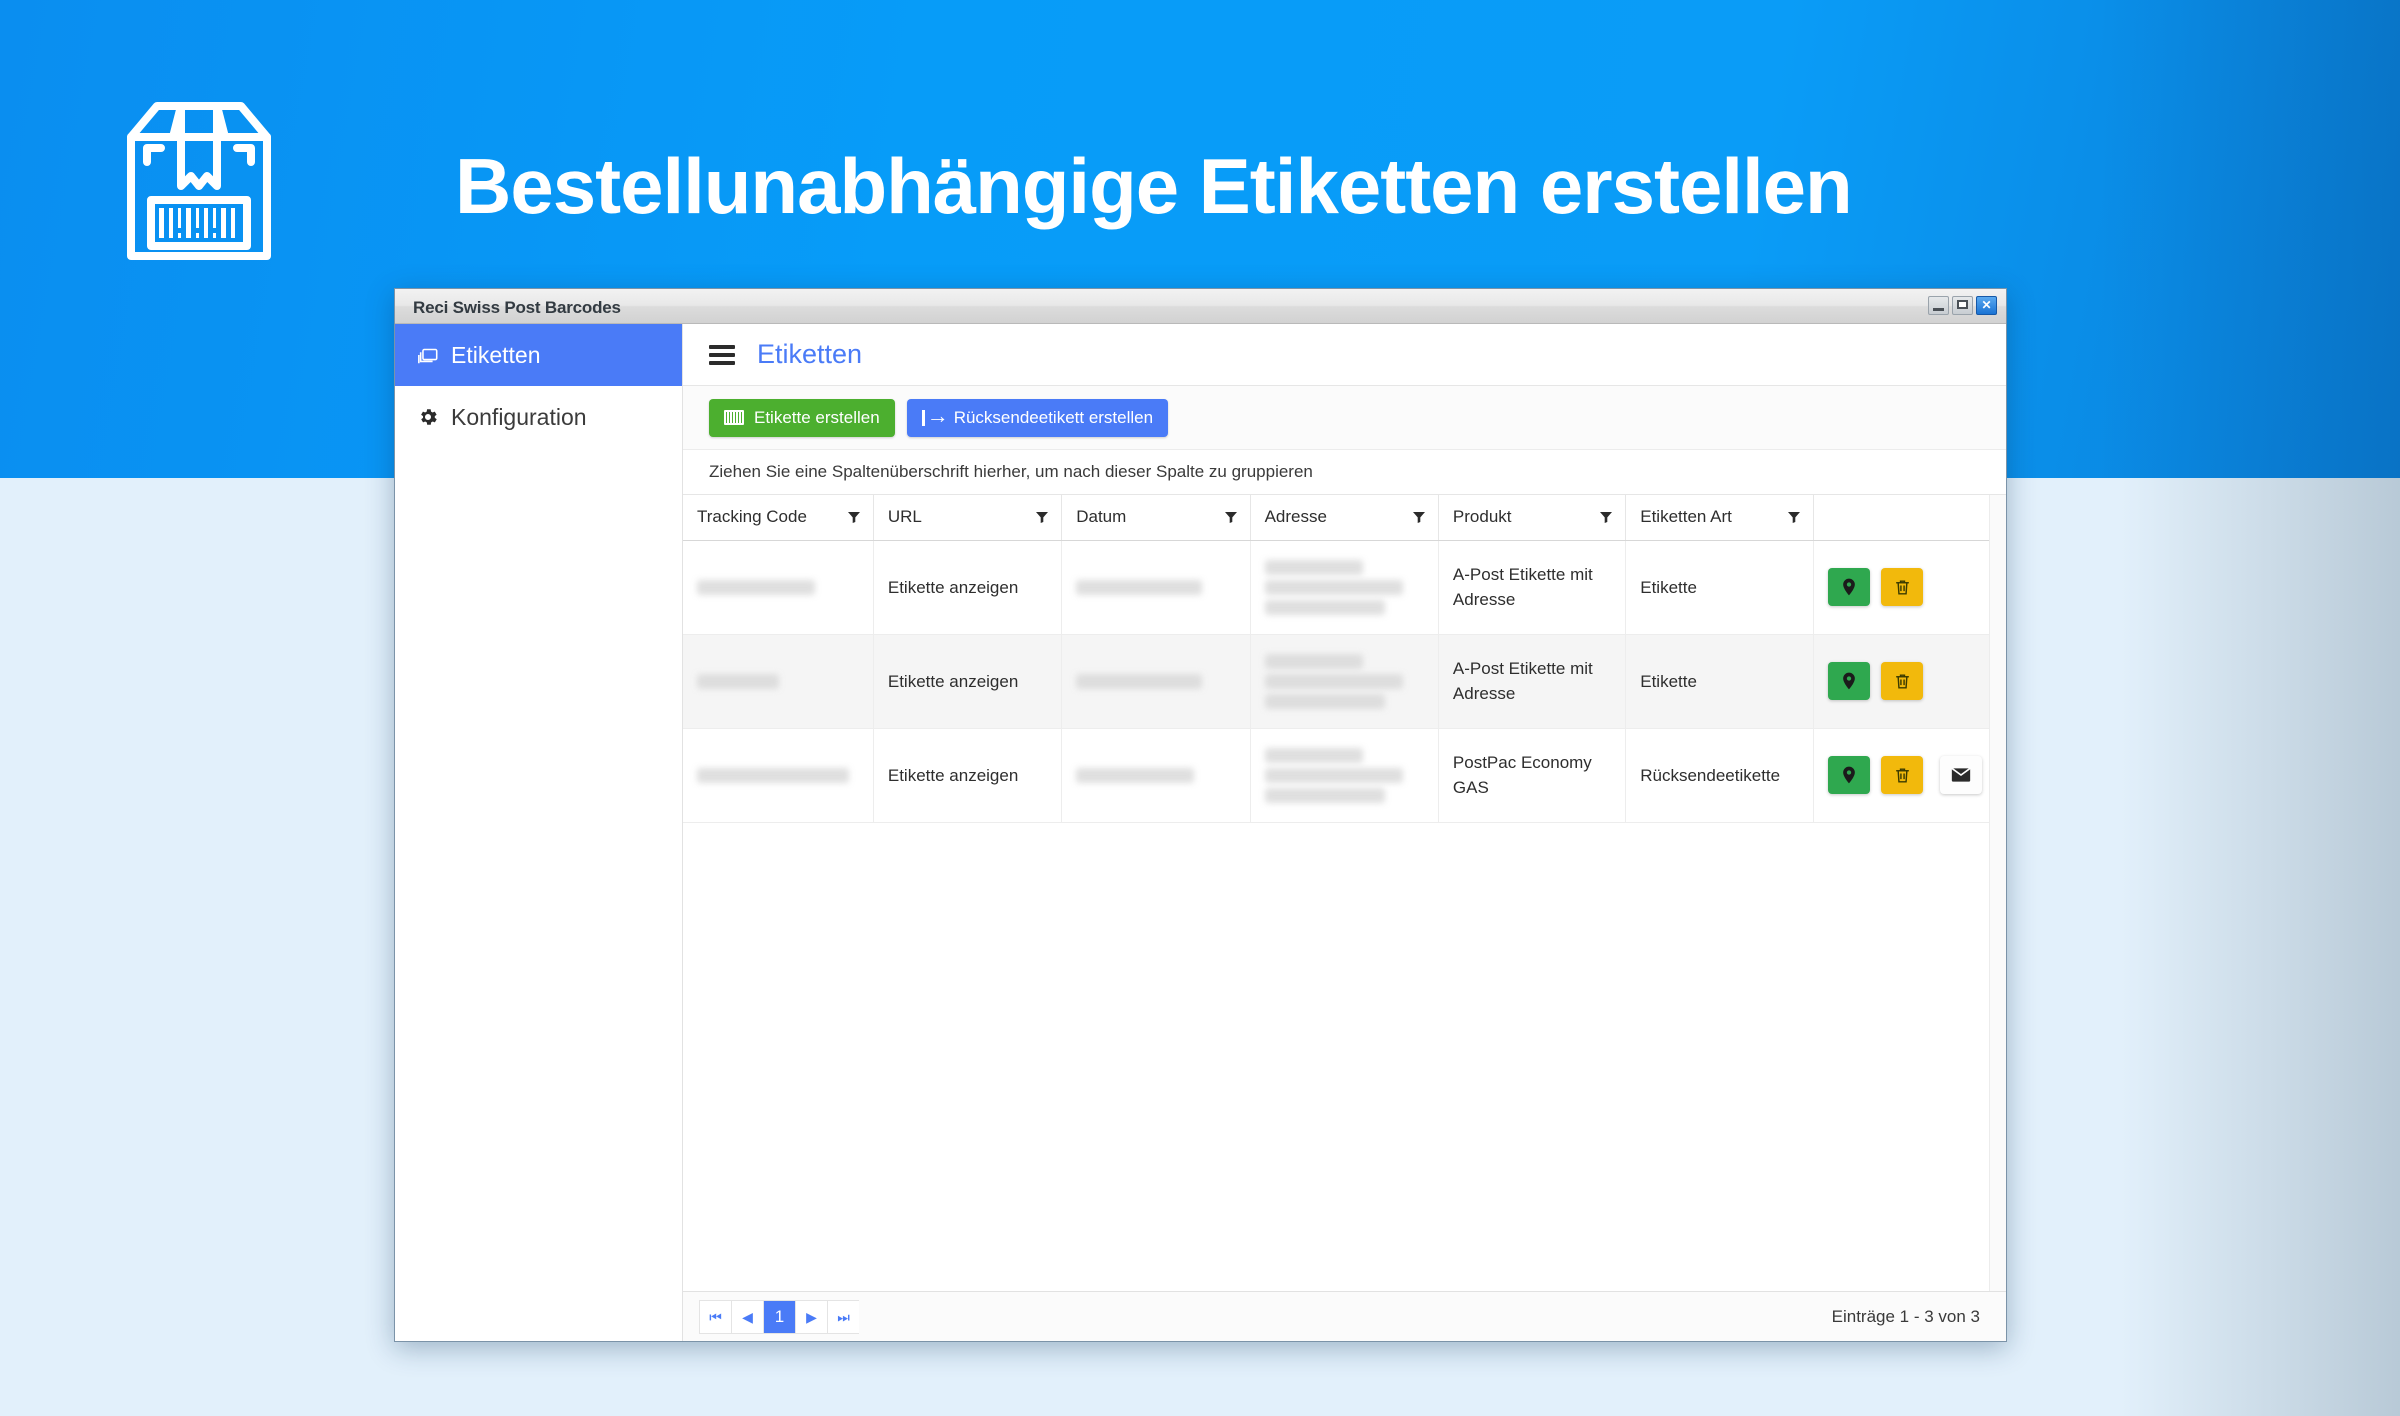  What do you see at coordinates (752, 517) in the screenshot?
I see `column-header-label: Tracking Code` at bounding box center [752, 517].